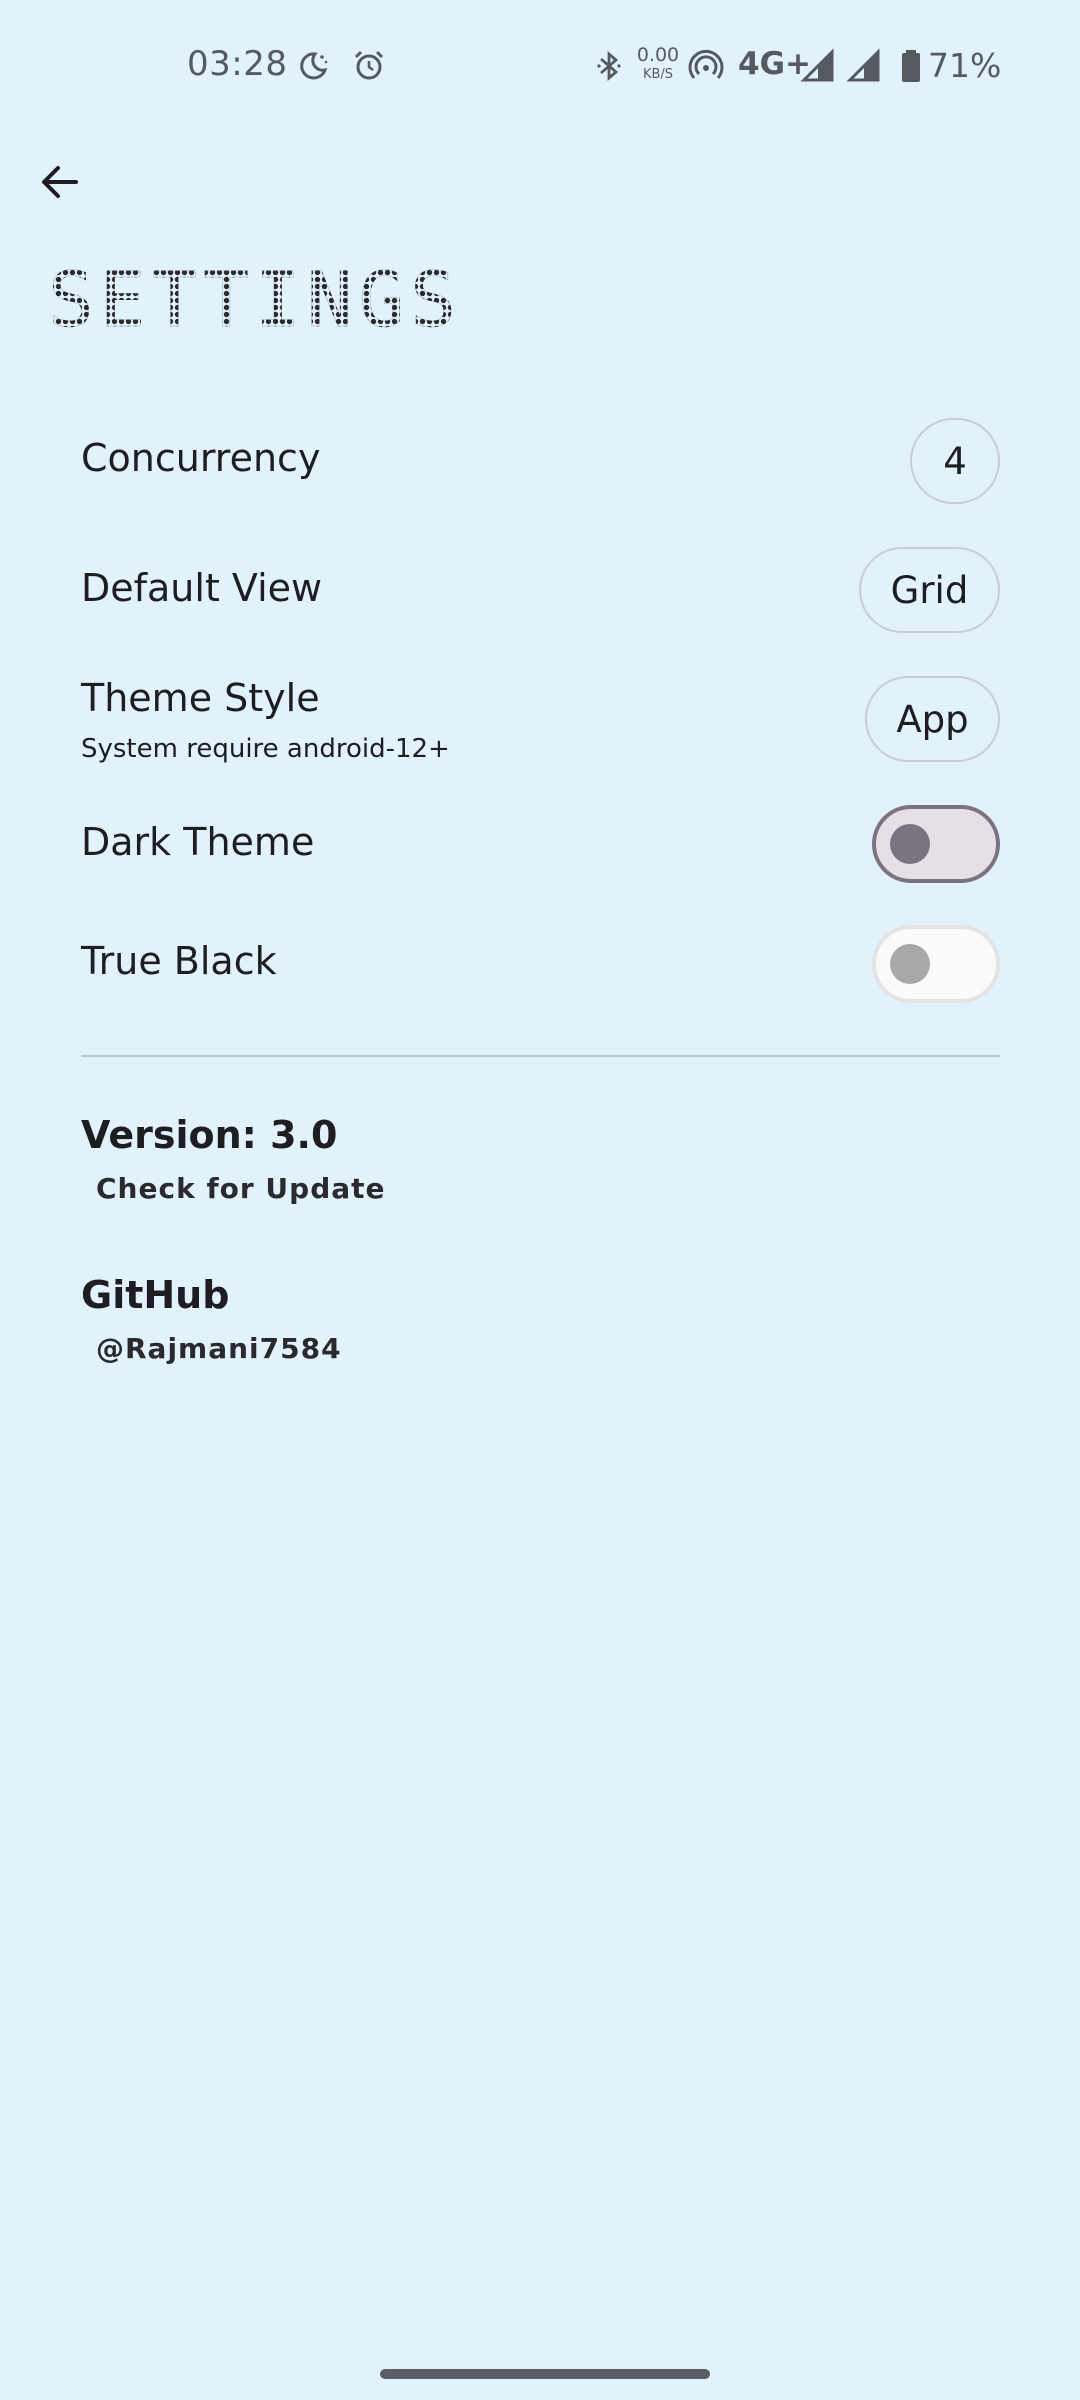 The height and width of the screenshot is (2400, 1080). Describe the element at coordinates (955, 461) in the screenshot. I see `concurrency-button: 4` at that location.